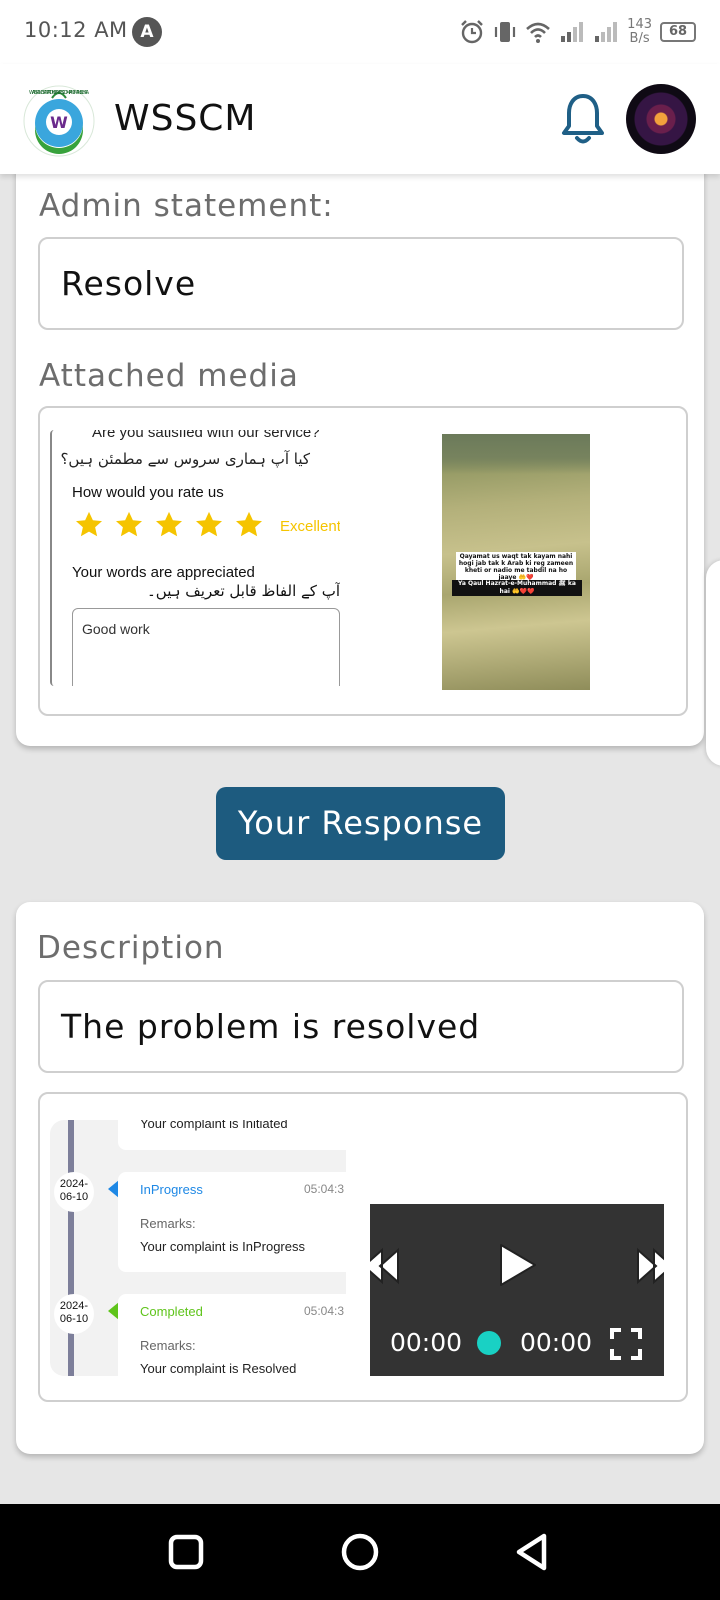 The width and height of the screenshot is (720, 1600). What do you see at coordinates (71, 1248) in the screenshot?
I see `timeline-line` at bounding box center [71, 1248].